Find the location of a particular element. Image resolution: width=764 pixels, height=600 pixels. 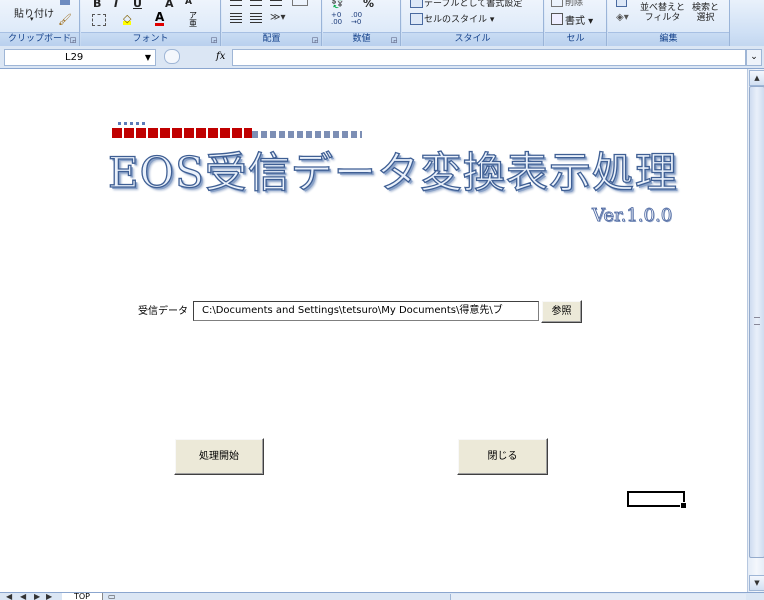

editing-group: ◈▾ 並べ替えと フィルタ 検索と 選択 編集 is located at coordinates (669, 23).